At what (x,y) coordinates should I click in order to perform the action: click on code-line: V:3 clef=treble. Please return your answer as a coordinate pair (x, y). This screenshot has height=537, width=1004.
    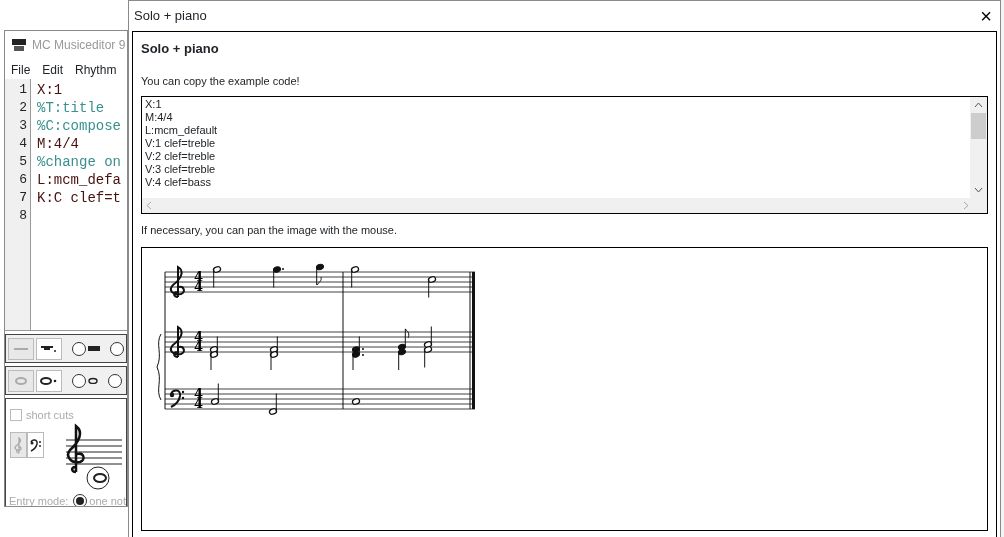
    Looking at the image, I should click on (181, 169).